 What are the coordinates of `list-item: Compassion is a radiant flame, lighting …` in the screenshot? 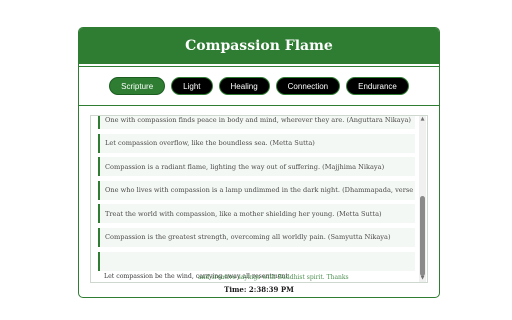 It's located at (256, 167).